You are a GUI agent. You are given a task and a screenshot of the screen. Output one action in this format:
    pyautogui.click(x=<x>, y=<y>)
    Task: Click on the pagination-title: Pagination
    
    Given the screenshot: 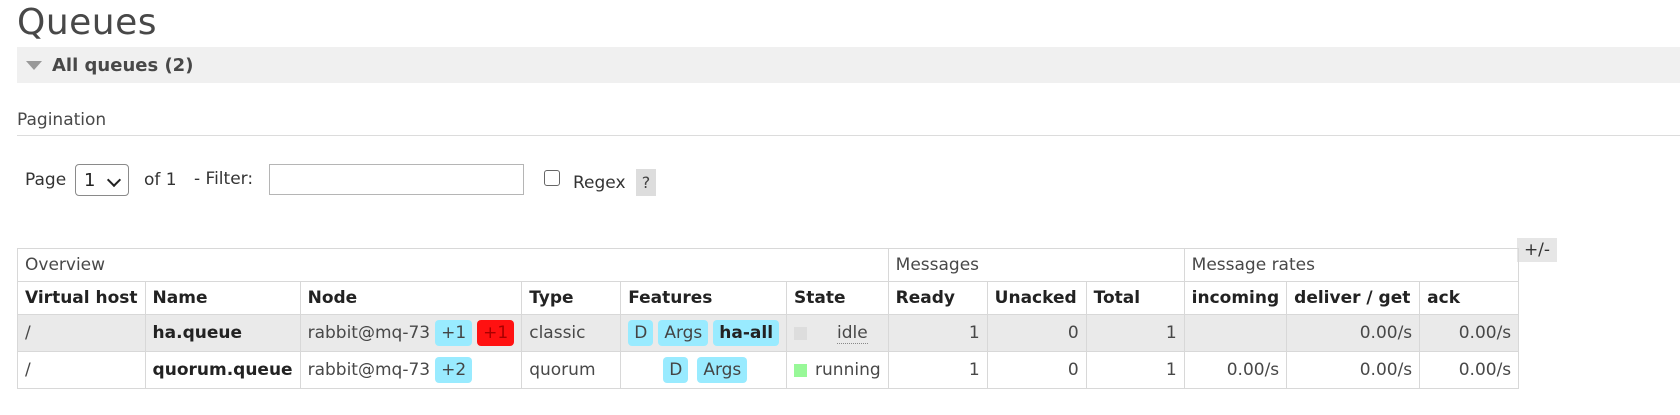 What is the action you would take?
    pyautogui.click(x=848, y=123)
    